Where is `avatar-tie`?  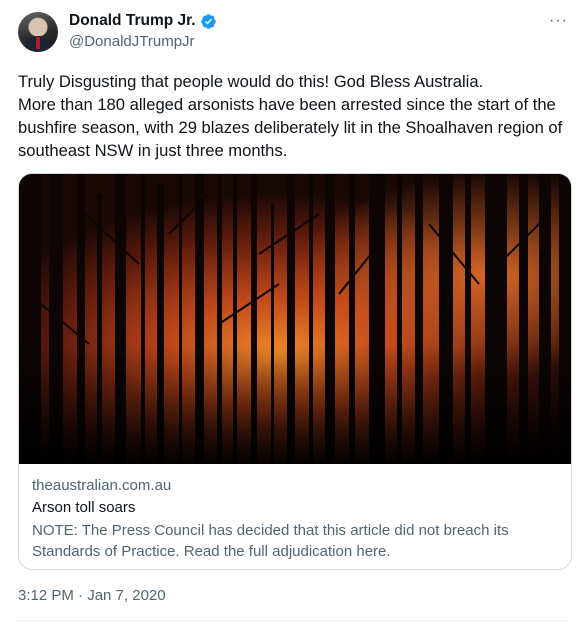 avatar-tie is located at coordinates (38, 43).